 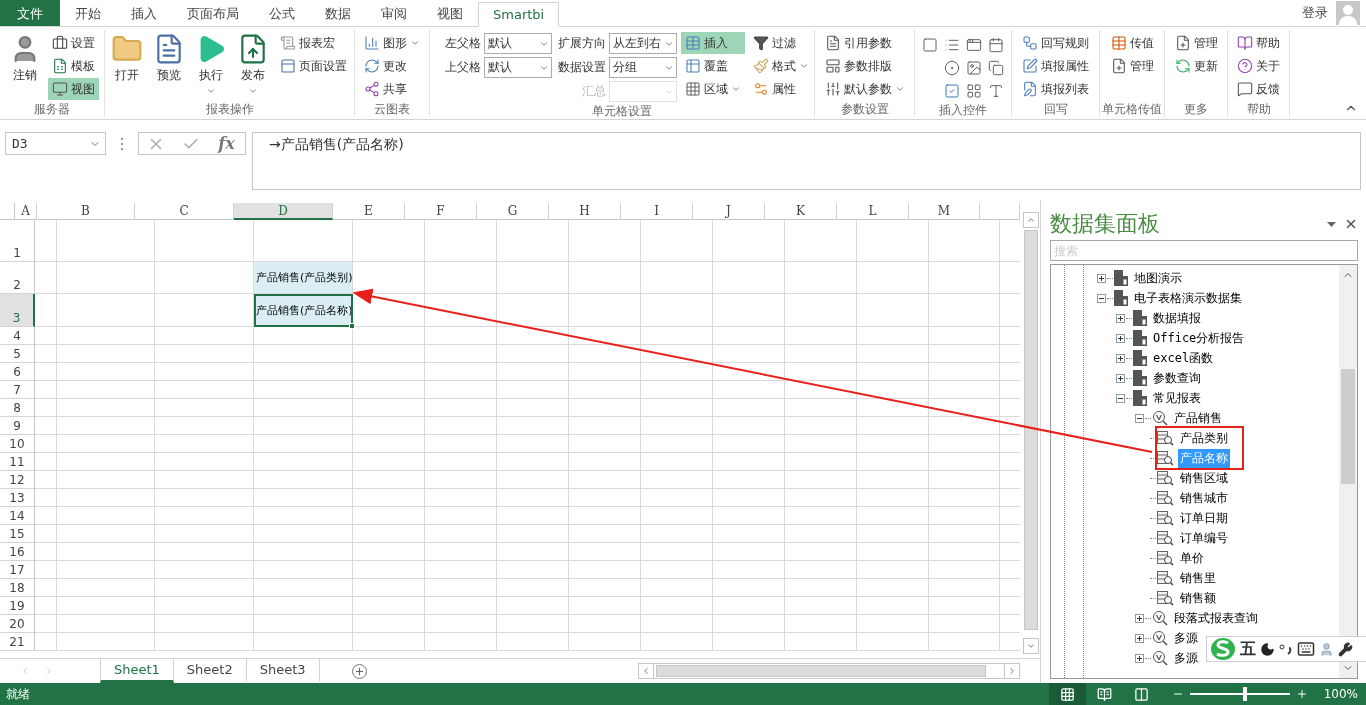 What do you see at coordinates (17, 498) in the screenshot?
I see `row-header: 13` at bounding box center [17, 498].